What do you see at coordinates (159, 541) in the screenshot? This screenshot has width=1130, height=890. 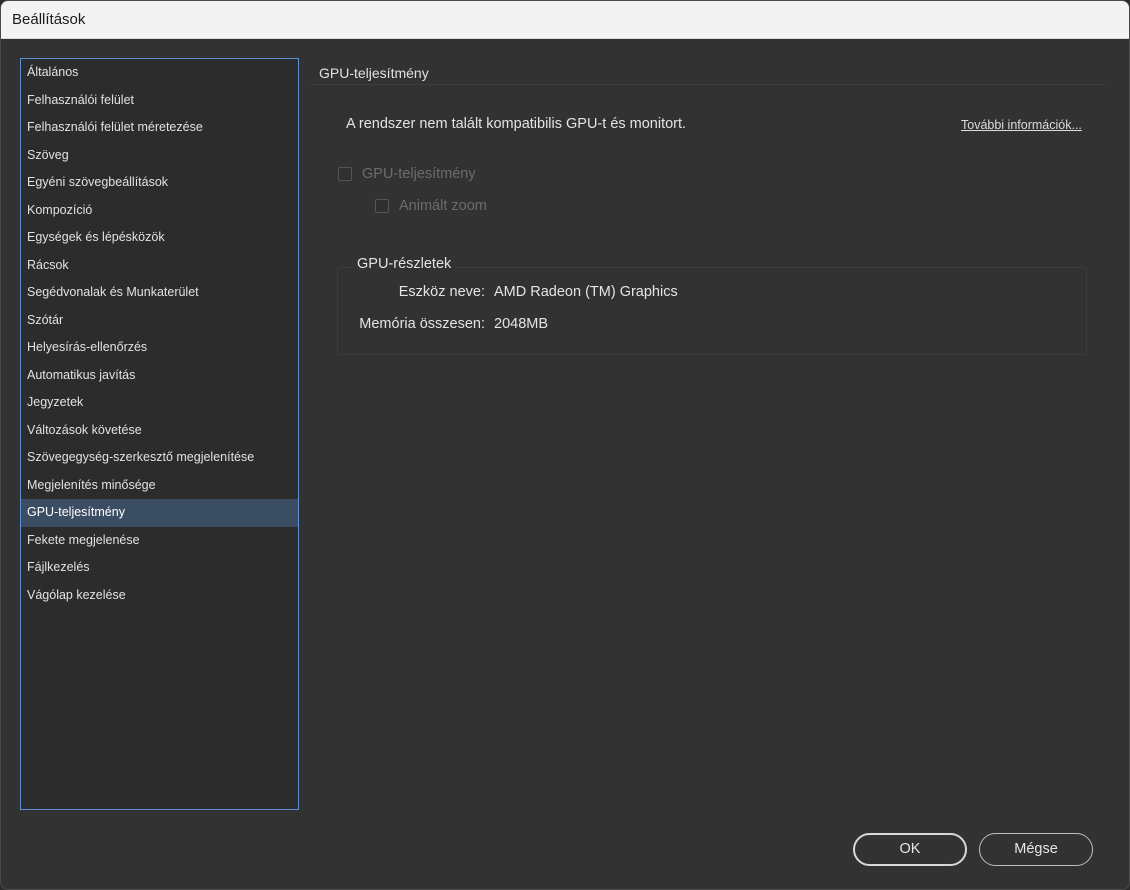 I see `sidebar-item: Fekete megjelenése` at bounding box center [159, 541].